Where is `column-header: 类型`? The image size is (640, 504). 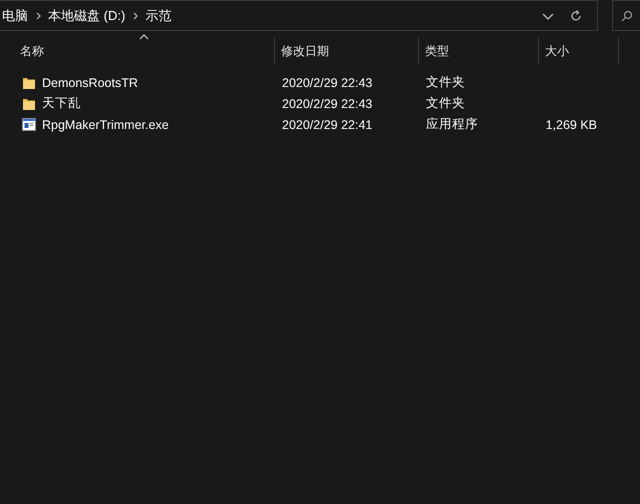 column-header: 类型 is located at coordinates (479, 51).